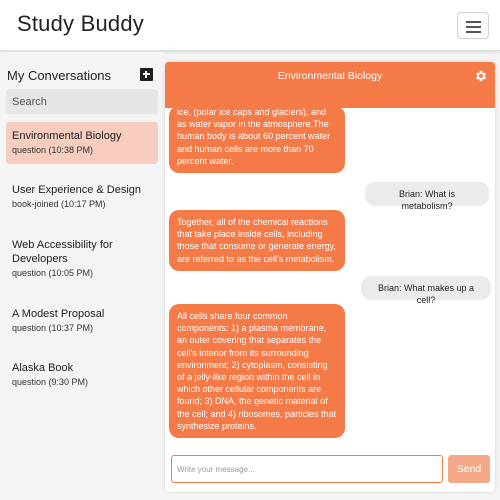  What do you see at coordinates (82, 375) in the screenshot?
I see `conversation-item-alaska-book: Alaska Book question (9:30 PM)` at bounding box center [82, 375].